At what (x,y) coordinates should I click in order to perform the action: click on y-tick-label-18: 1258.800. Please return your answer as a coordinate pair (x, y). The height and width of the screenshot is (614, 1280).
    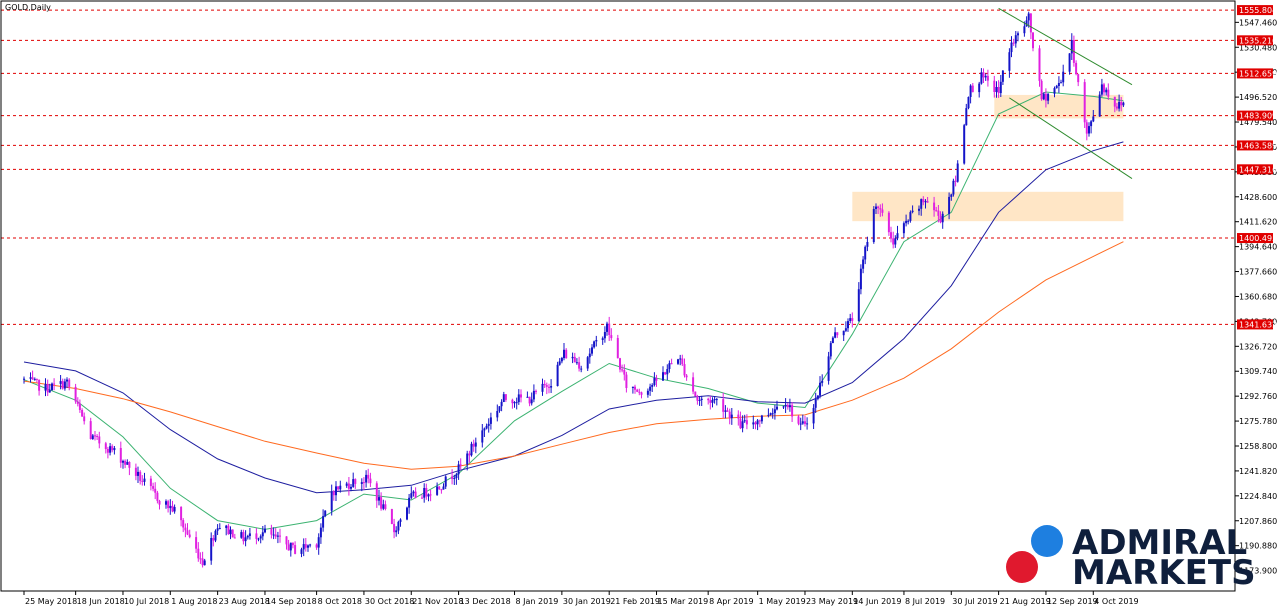
    Looking at the image, I should click on (1258, 446).